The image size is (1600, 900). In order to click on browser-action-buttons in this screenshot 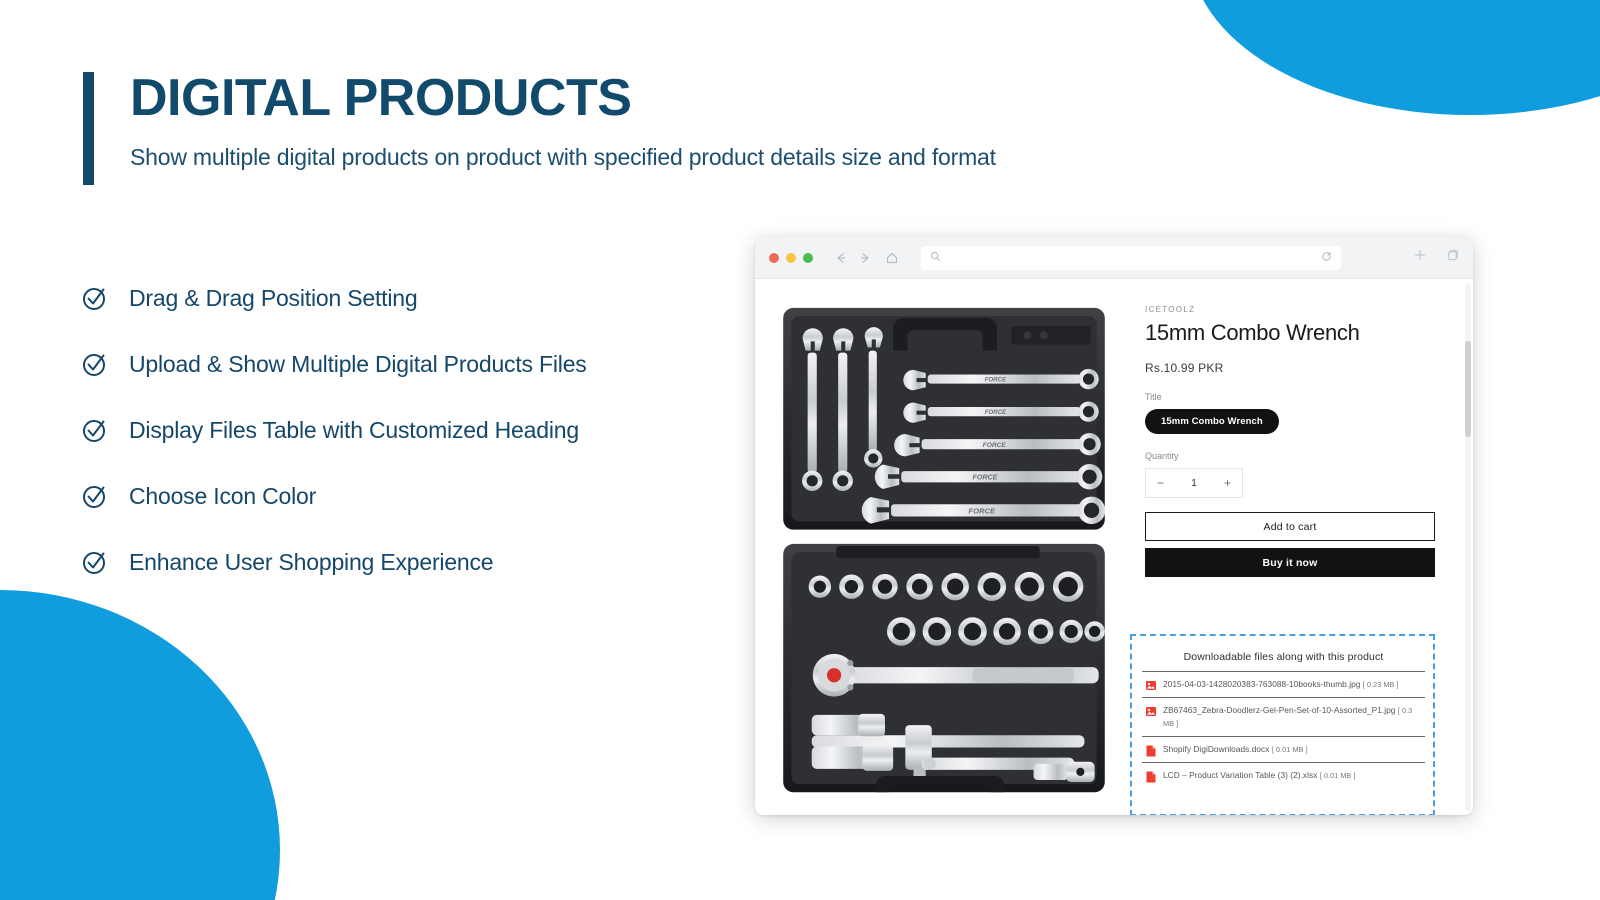, I will do `click(1424, 257)`.